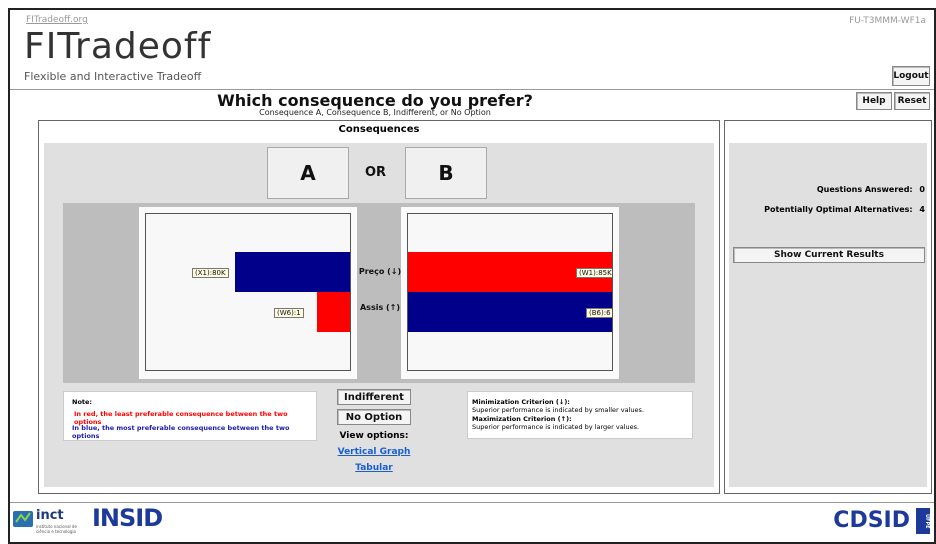 The image size is (936, 544). I want to click on logo-subtitle: Flexible and Interactive Tradeoff, so click(113, 76).